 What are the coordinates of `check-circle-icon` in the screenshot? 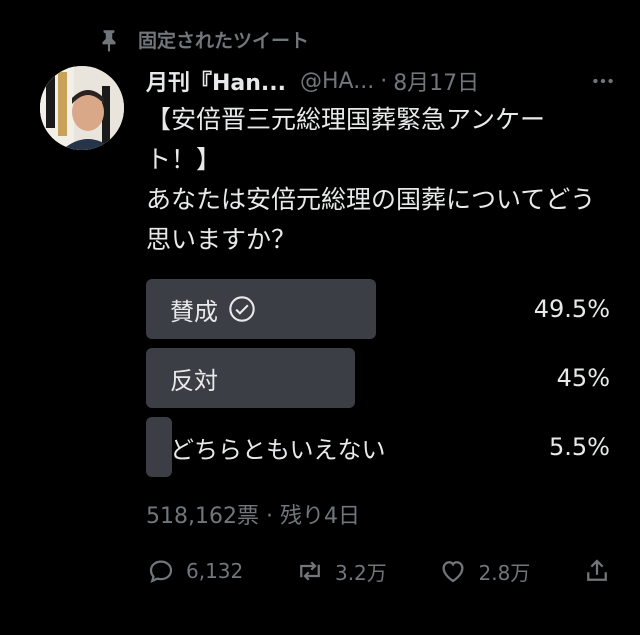 It's located at (242, 309).